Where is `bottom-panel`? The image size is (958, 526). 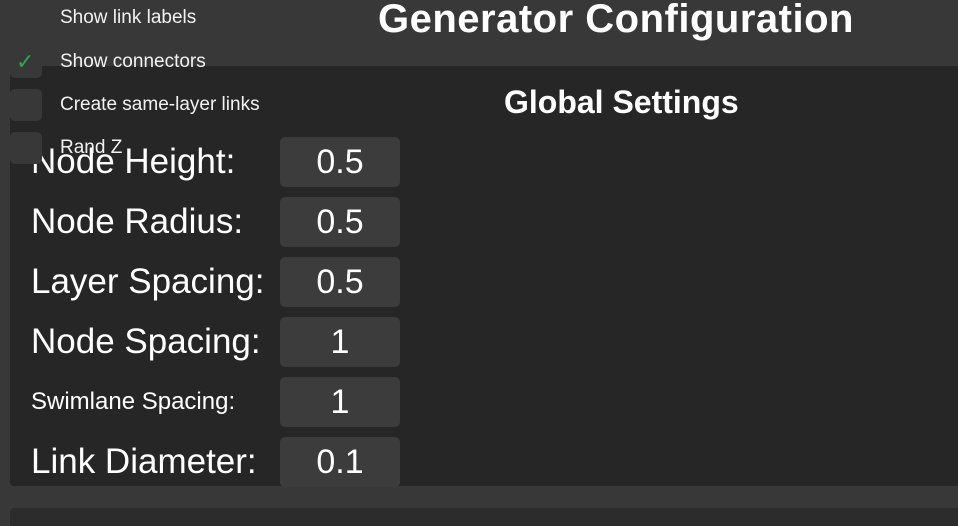 bottom-panel is located at coordinates (484, 517).